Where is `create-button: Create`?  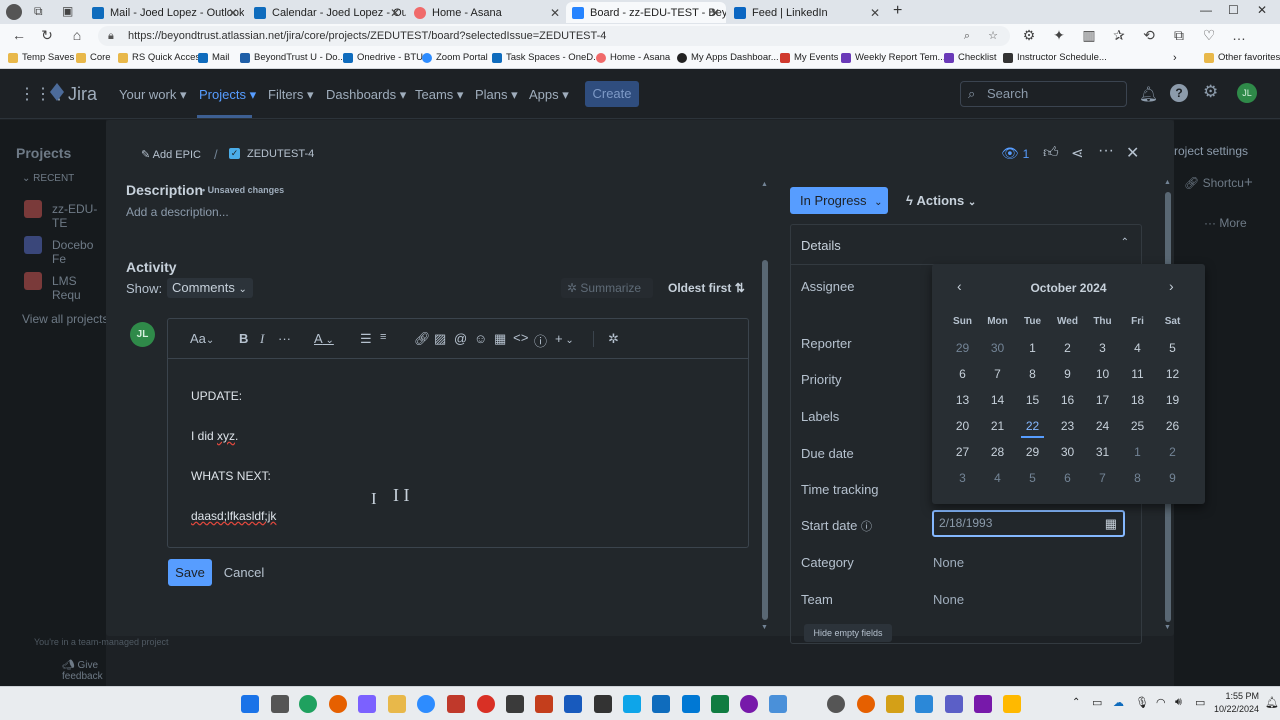
create-button: Create is located at coordinates (612, 94).